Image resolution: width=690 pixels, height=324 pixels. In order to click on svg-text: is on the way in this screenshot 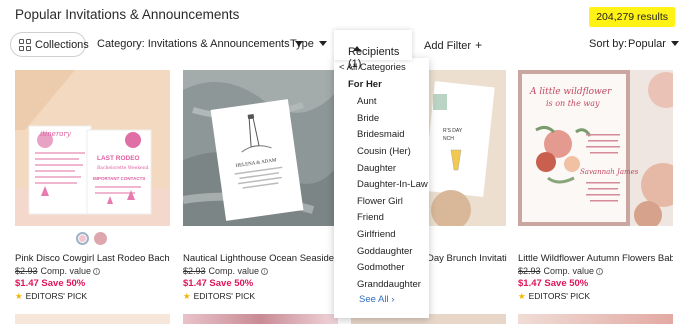, I will do `click(573, 103)`.